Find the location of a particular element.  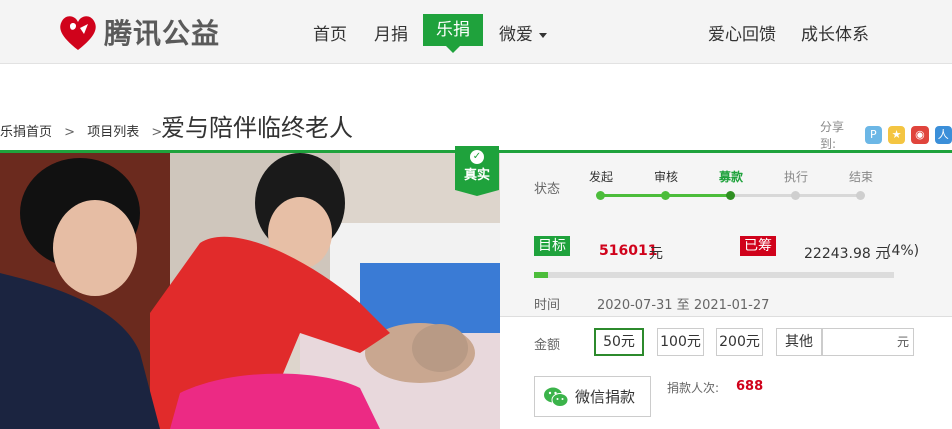

step-dot-execute is located at coordinates (795, 195).